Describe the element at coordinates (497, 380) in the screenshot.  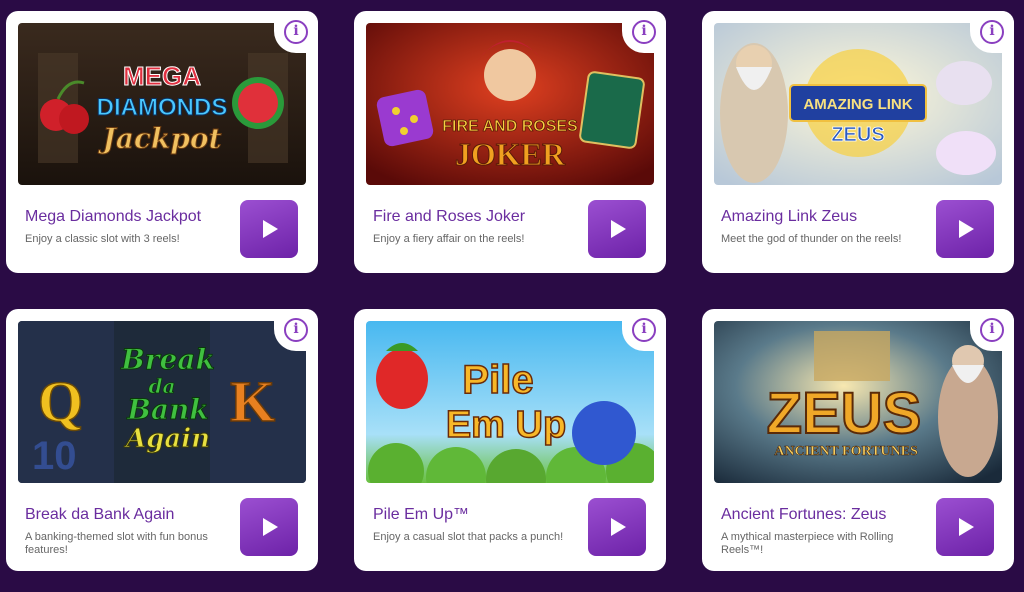
I see `art-title-line: Pile` at that location.